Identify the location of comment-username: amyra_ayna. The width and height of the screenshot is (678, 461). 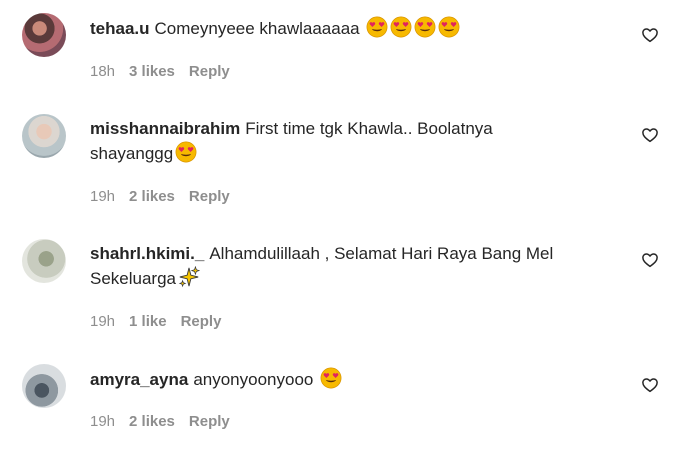
(139, 379).